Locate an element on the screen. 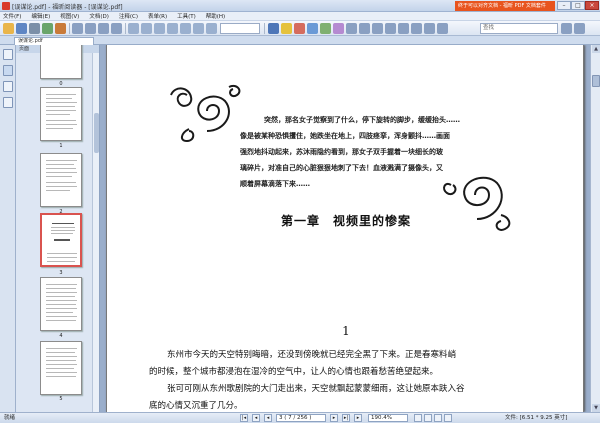 This screenshot has width=600, height=423. maximize-button: □ is located at coordinates (578, 5).